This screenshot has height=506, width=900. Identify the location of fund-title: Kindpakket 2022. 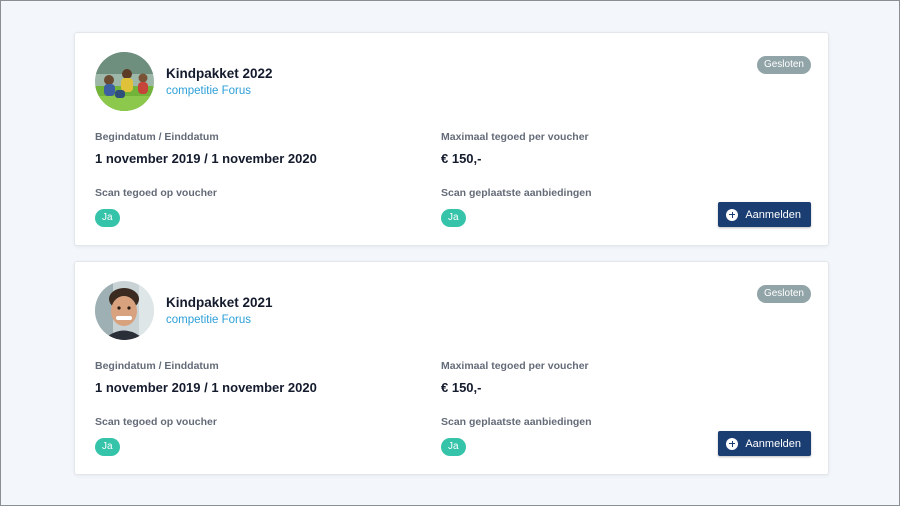
(219, 73).